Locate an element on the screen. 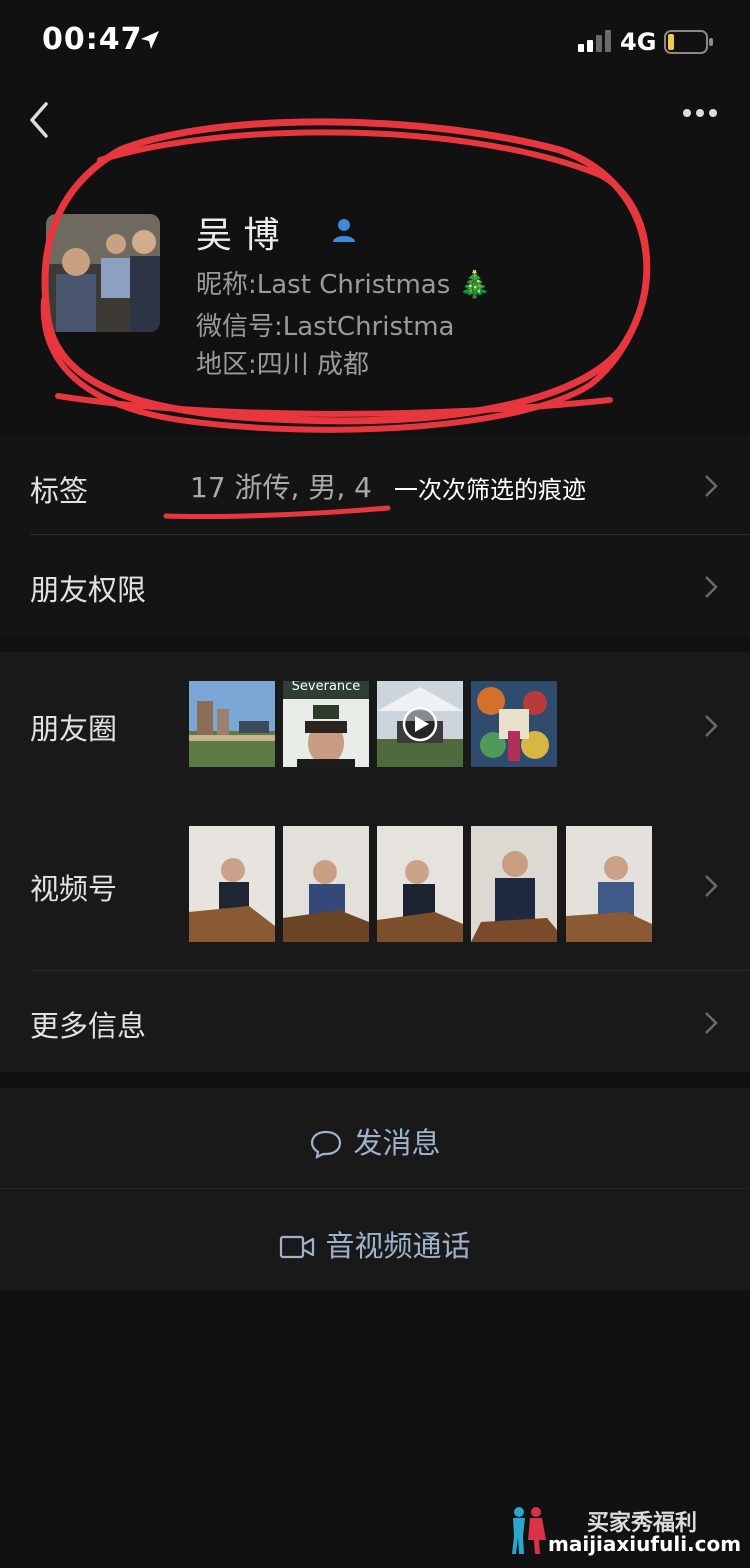 The image size is (750, 1568). moments-thumb-caption: Severance is located at coordinates (326, 687).